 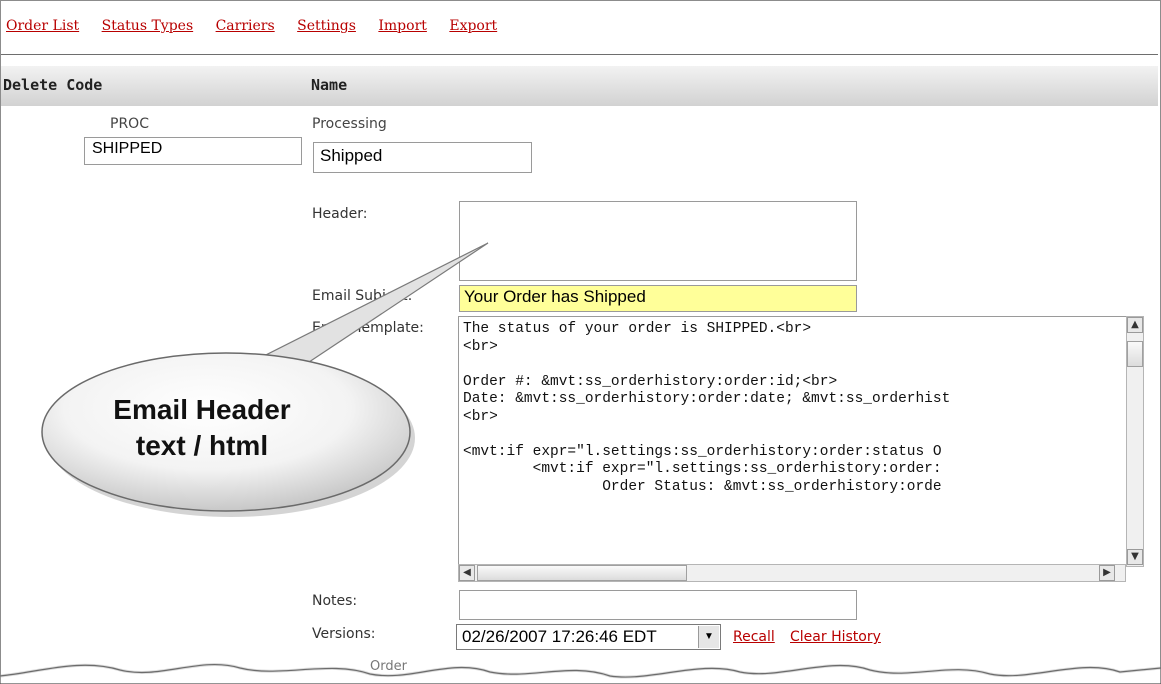 What do you see at coordinates (402, 26) in the screenshot?
I see `nav-import: Import` at bounding box center [402, 26].